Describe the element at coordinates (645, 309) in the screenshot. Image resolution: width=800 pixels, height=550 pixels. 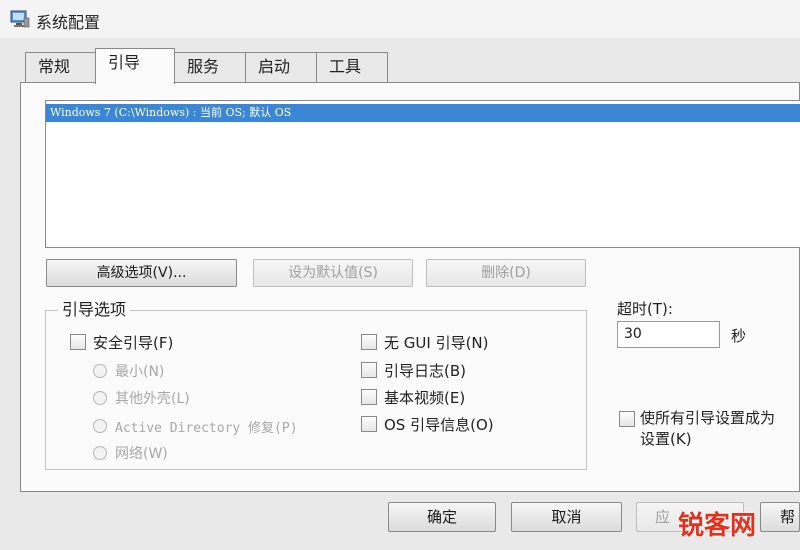
I see `timeout-label: 超时(T):` at that location.